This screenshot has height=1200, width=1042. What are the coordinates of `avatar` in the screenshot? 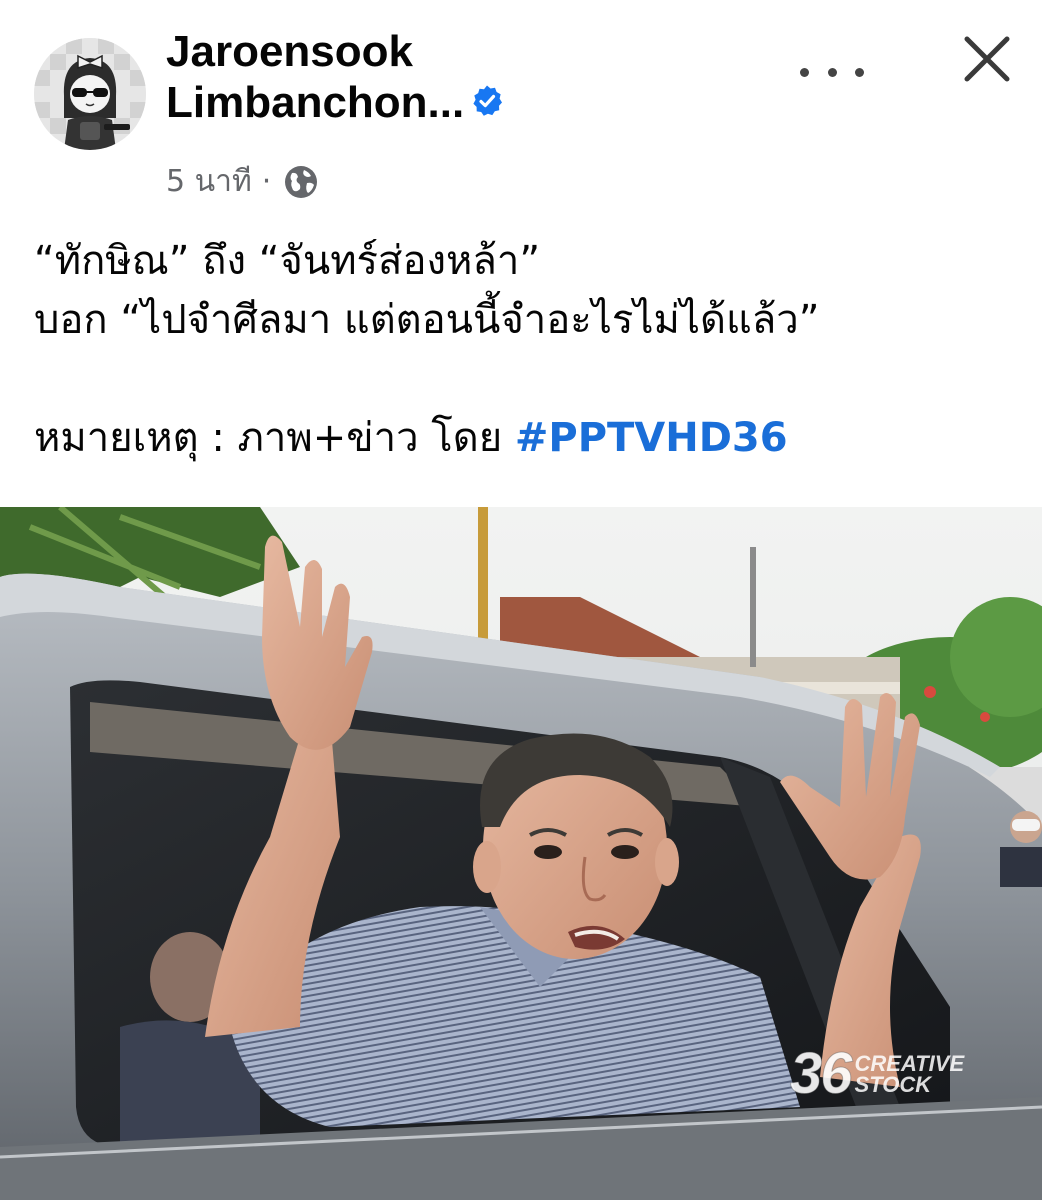 It's located at (90, 94).